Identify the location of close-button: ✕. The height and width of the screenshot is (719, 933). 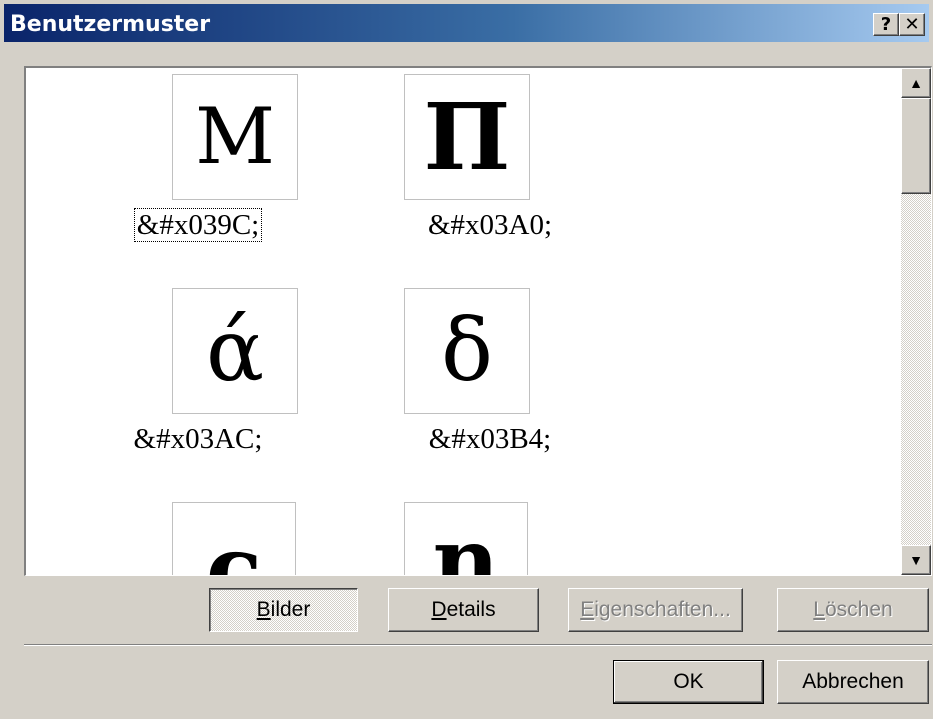
(912, 24).